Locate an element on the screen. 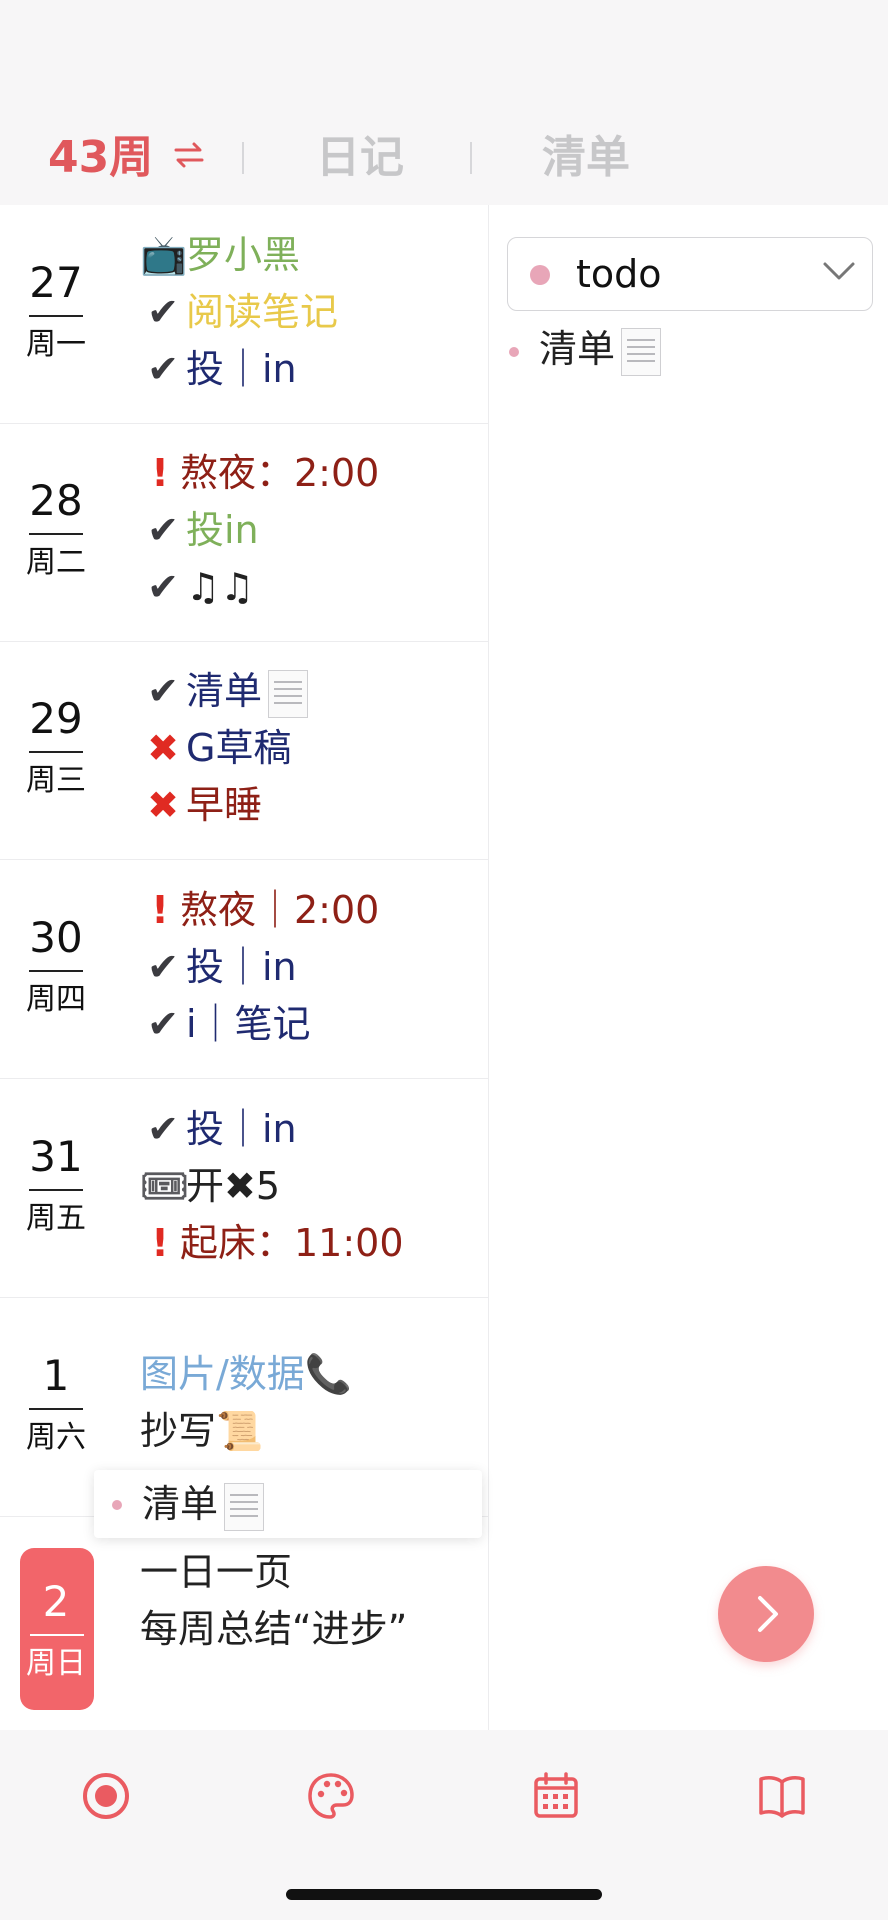  entry-text: 熬夜：2:00 is located at coordinates (280, 473).